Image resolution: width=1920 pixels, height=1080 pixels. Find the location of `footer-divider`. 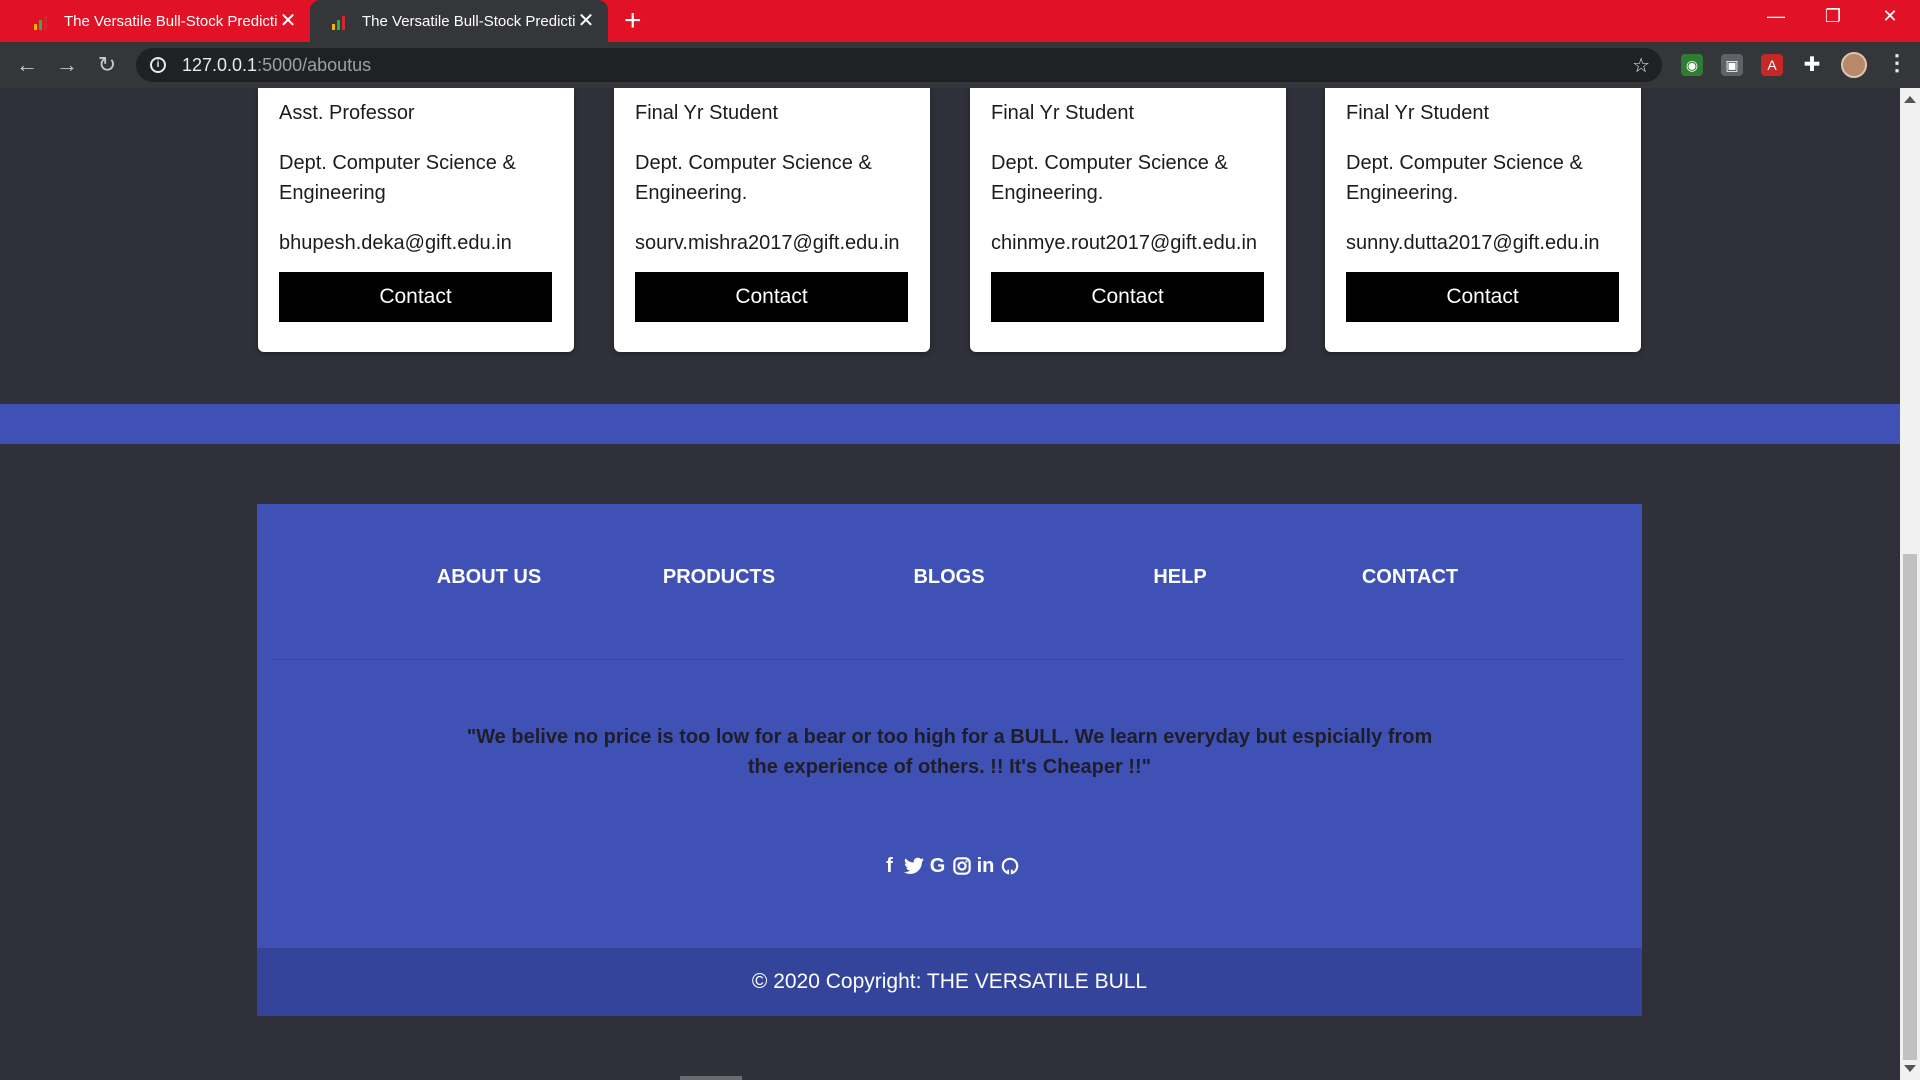

footer-divider is located at coordinates (949, 659).